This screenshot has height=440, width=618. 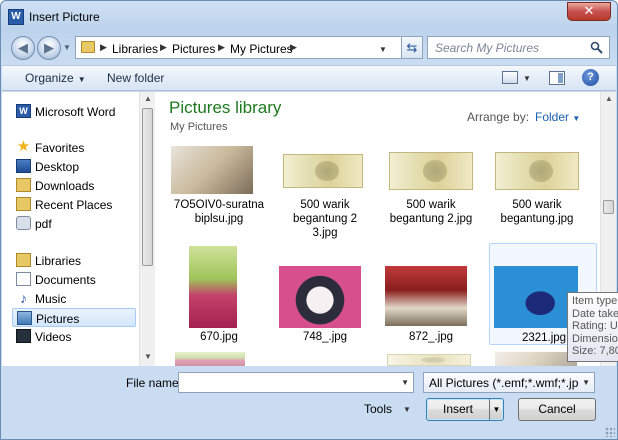 What do you see at coordinates (199, 127) in the screenshot?
I see `library-subtitle: My Pictures` at bounding box center [199, 127].